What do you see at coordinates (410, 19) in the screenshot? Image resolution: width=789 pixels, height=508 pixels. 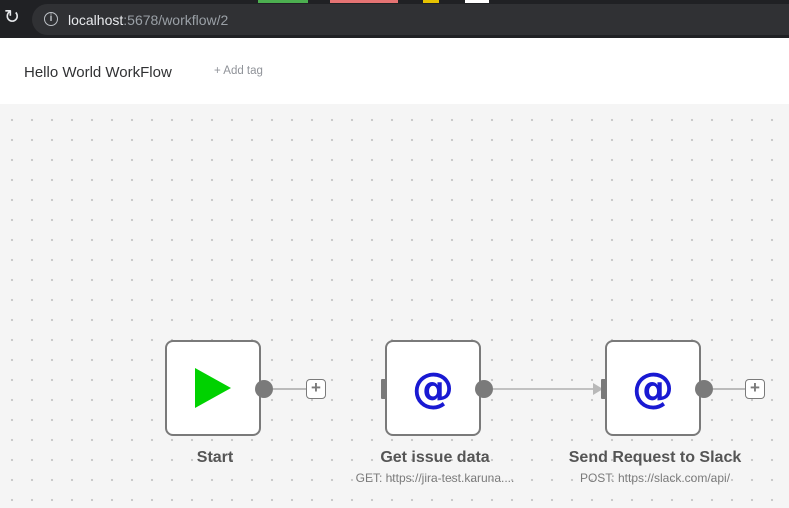 I see `address-bar: i localhost:5678/workflow/2` at bounding box center [410, 19].